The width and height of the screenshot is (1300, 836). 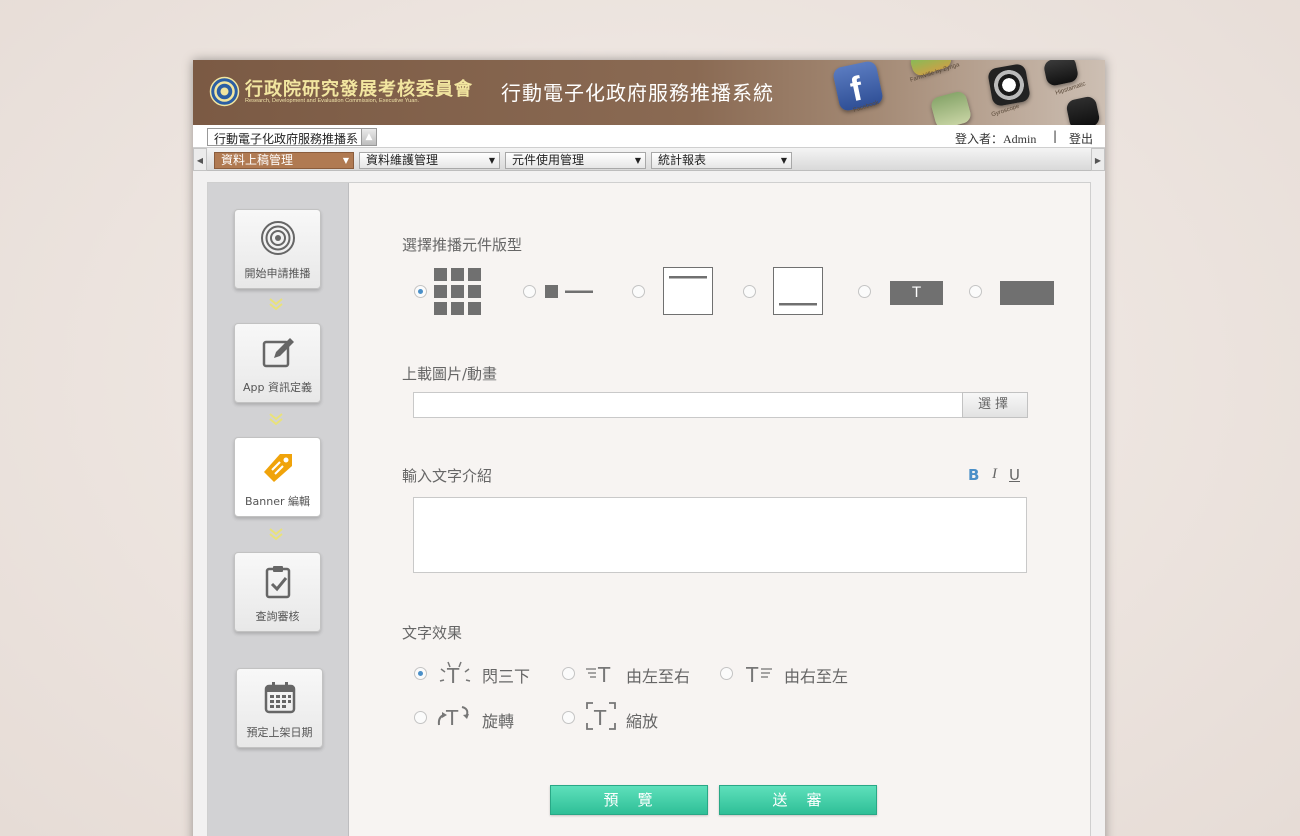 I want to click on text-bar-layout-icon: T, so click(x=916, y=293).